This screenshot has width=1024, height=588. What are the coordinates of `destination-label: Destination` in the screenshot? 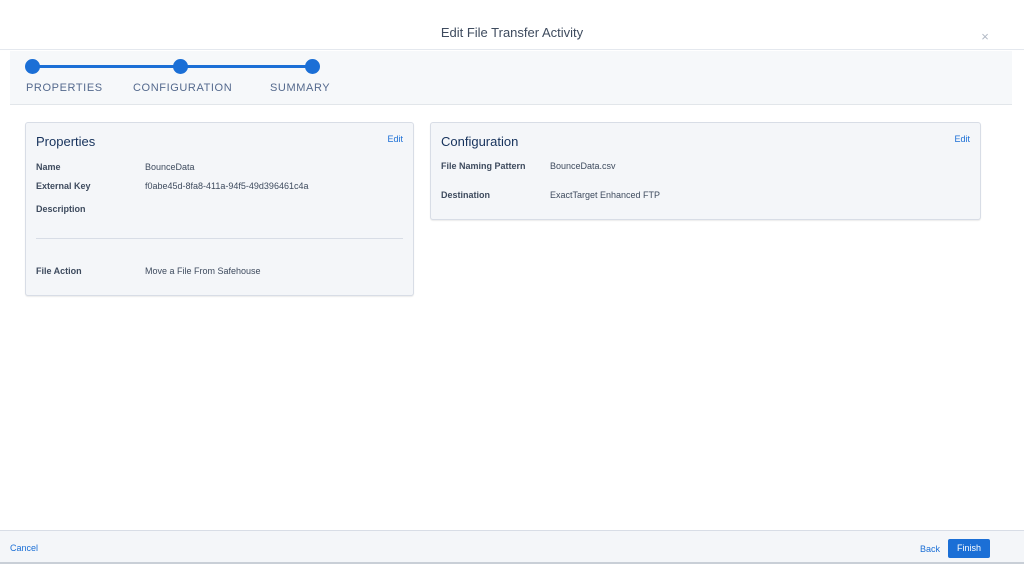 It's located at (466, 195).